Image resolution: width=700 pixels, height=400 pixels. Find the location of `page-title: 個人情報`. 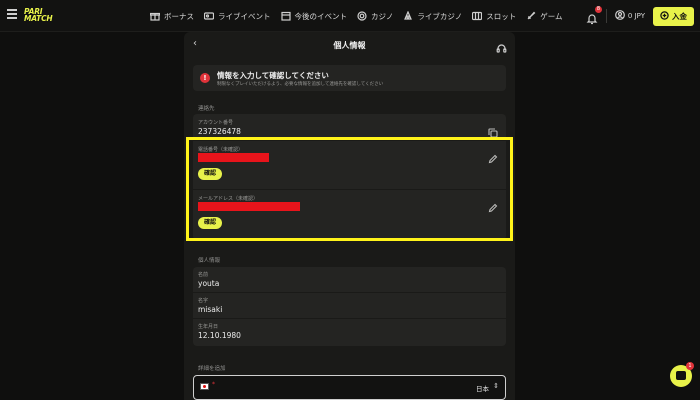

page-title: 個人情報 is located at coordinates (349, 45).